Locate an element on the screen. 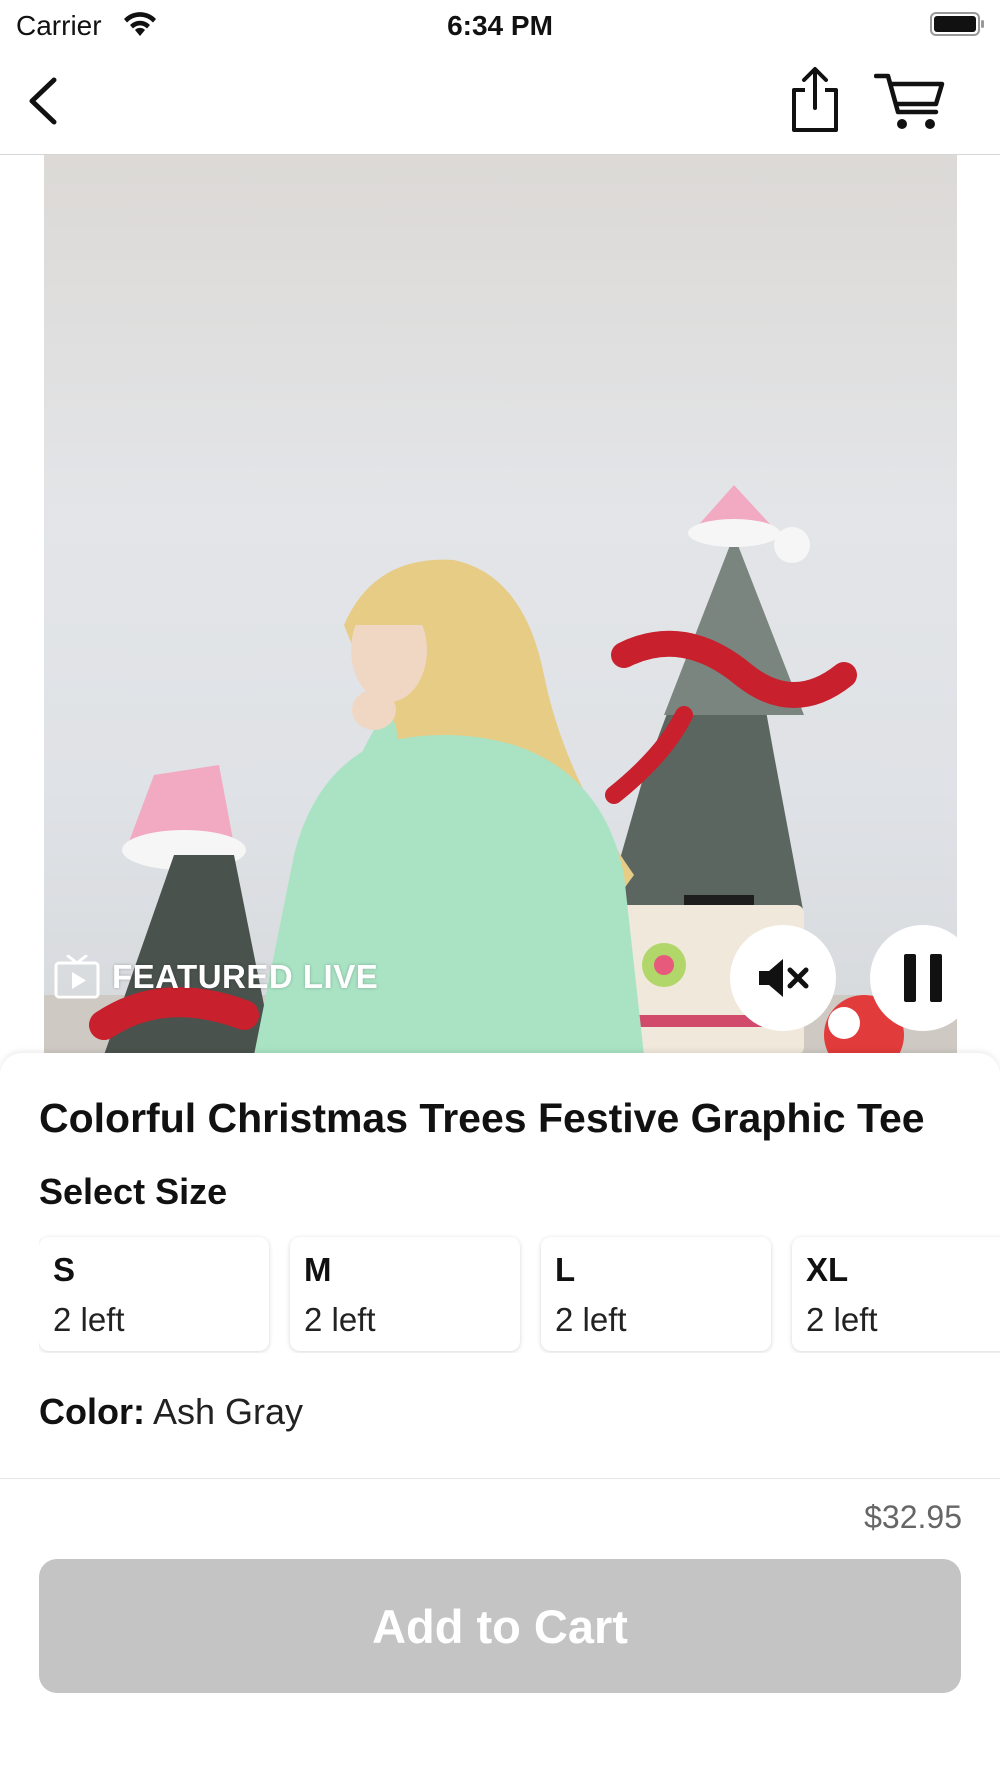 This screenshot has width=1000, height=1779. size-name: XL is located at coordinates (827, 1269).